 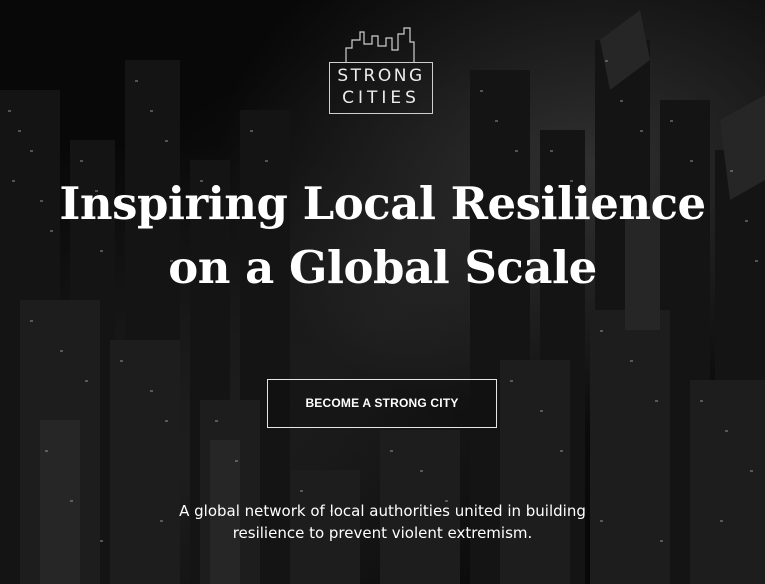 I want to click on tagline-line2: resilience to prevent violent extremism., so click(x=382, y=533).